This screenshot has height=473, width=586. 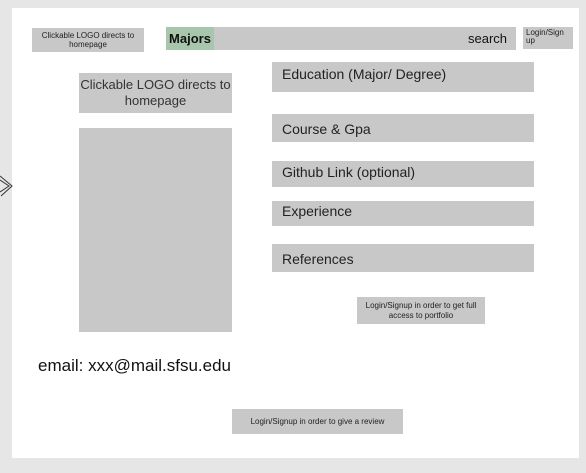 I want to click on course-gpa-label: Course & Gpa, so click(x=326, y=129).